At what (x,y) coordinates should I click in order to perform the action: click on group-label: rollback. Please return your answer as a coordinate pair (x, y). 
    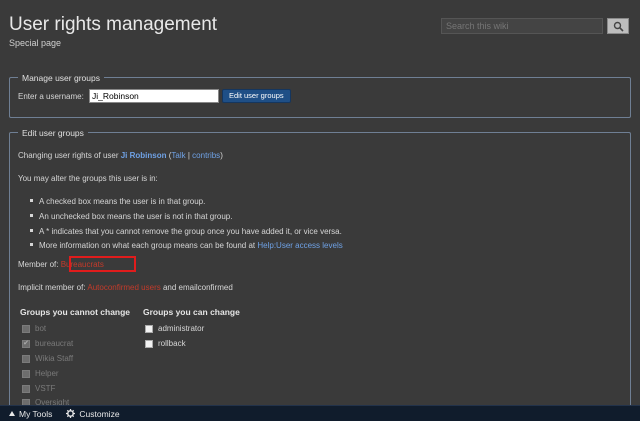
    Looking at the image, I should click on (172, 343).